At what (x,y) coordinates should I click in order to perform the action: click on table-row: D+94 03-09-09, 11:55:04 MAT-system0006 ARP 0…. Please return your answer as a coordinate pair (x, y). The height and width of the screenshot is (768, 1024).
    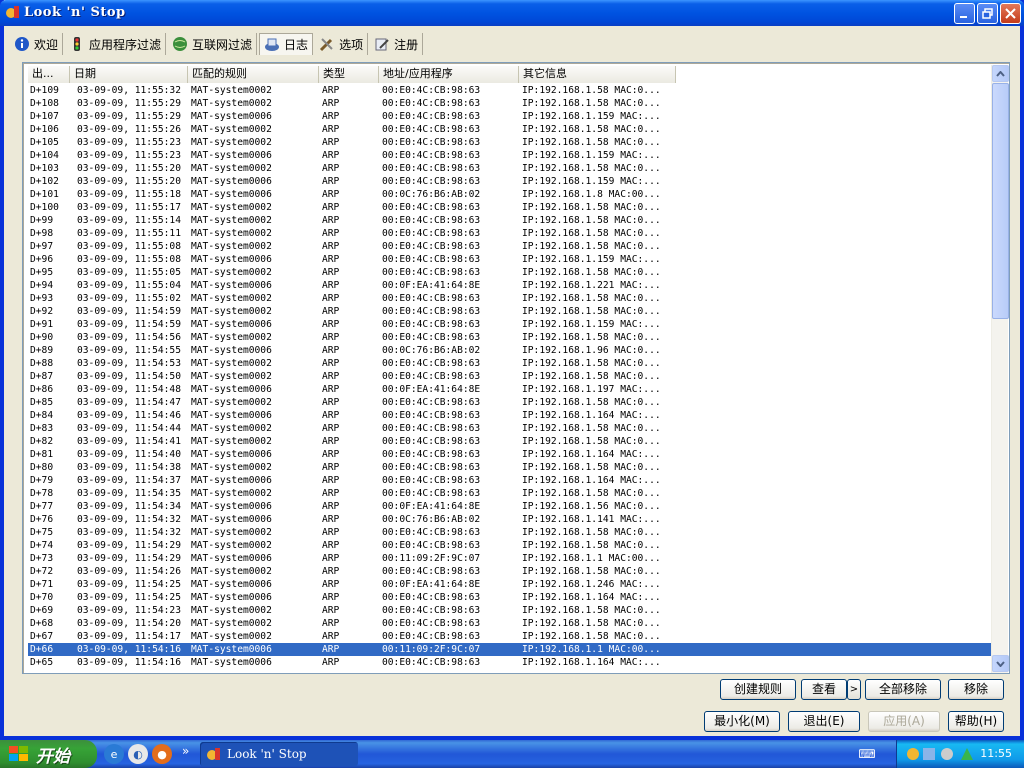
    Looking at the image, I should click on (510, 285).